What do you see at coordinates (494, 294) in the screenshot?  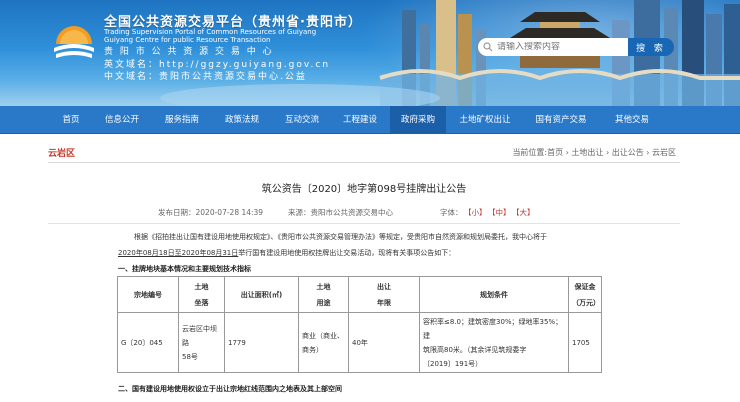 I see `col-planning-conditions: 规划条件` at bounding box center [494, 294].